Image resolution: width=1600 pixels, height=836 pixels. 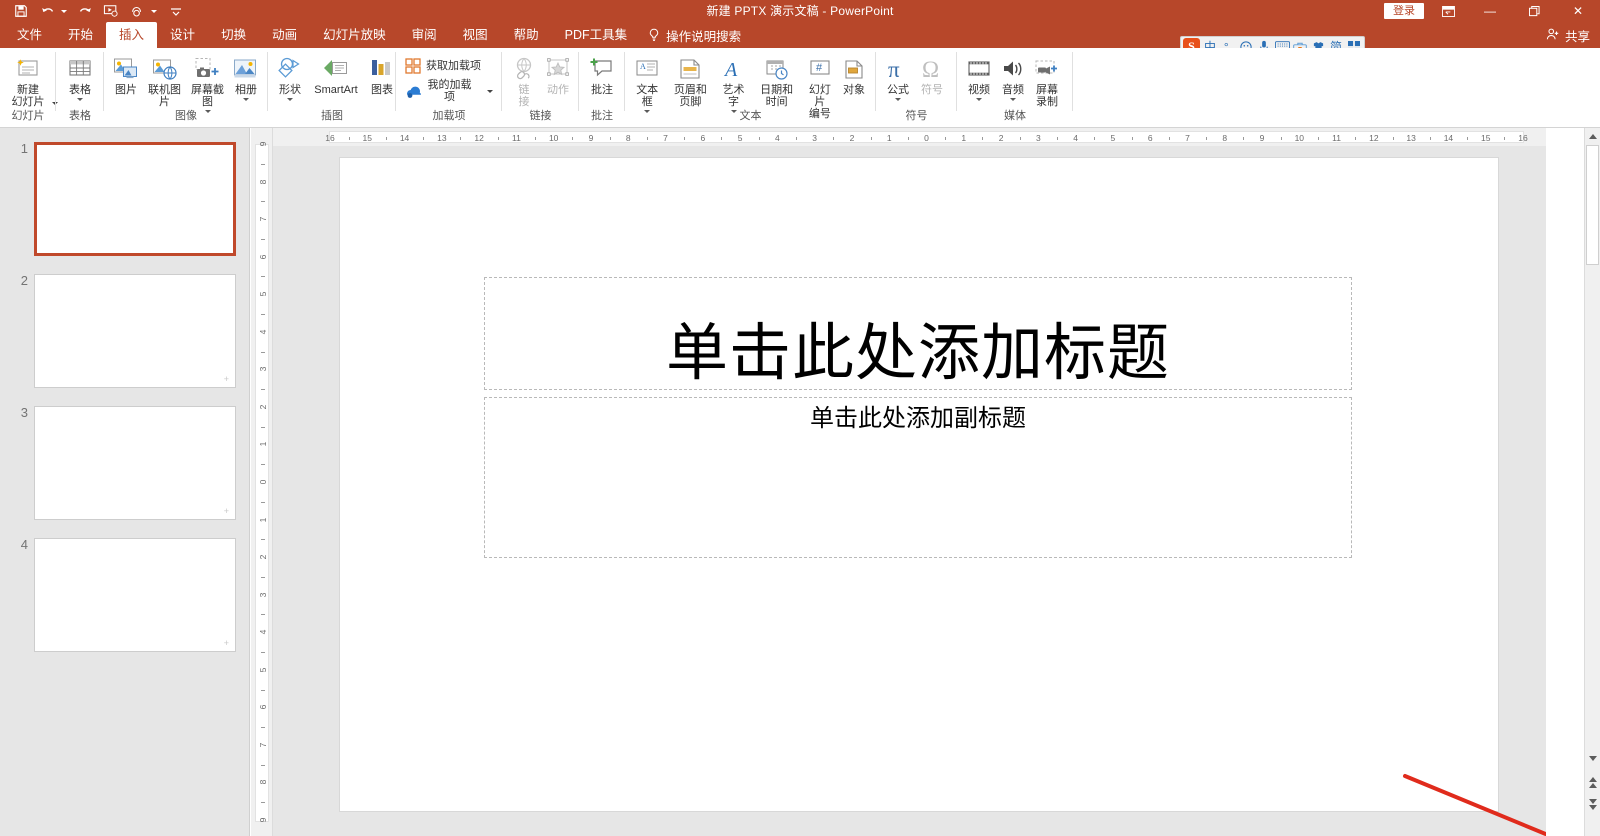 I want to click on online-pictures-button: 联机图片, so click(x=164, y=80).